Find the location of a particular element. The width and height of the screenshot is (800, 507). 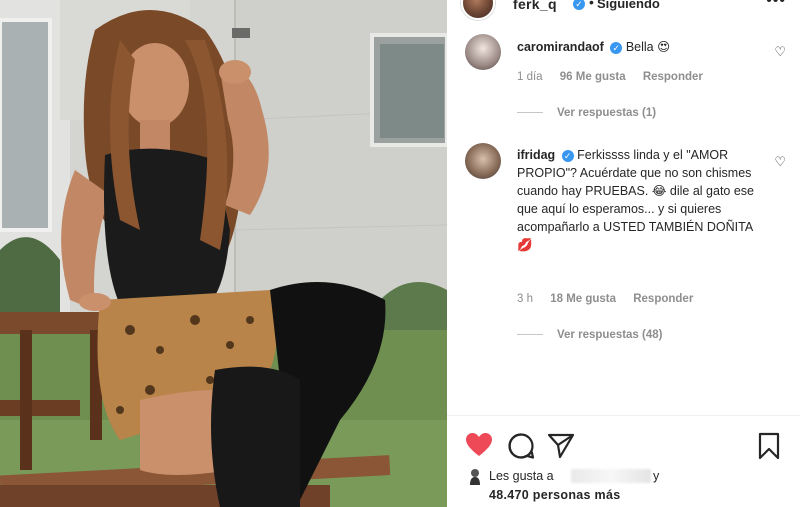

author-username: ferk_q is located at coordinates (535, 6).